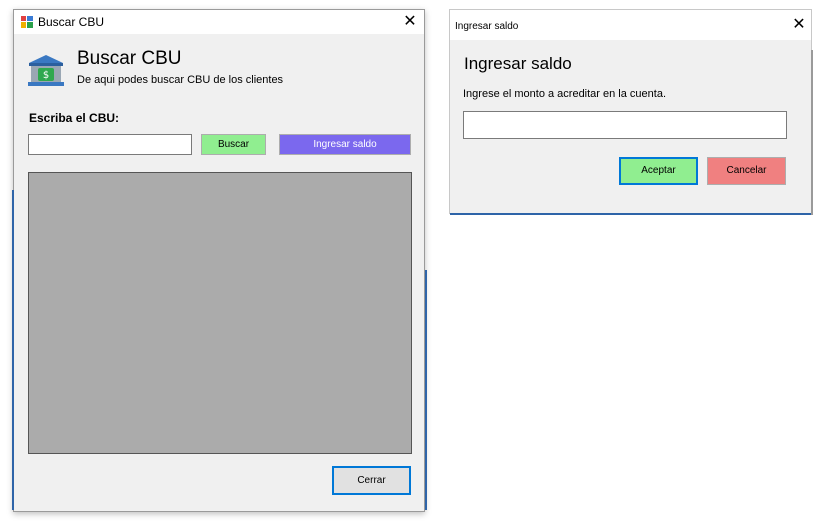 This screenshot has width=825, height=522. Describe the element at coordinates (219, 22) in the screenshot. I see `title-bar: Buscar CBU ✕` at that location.